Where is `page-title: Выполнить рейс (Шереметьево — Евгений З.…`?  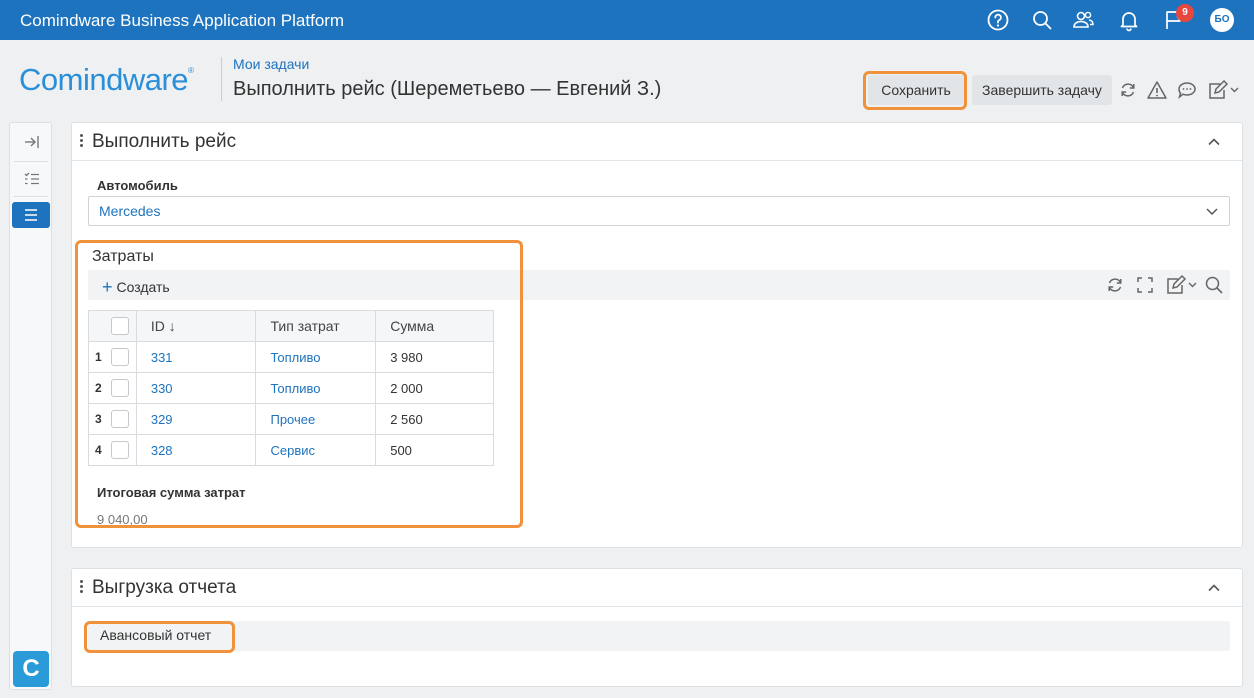 page-title: Выполнить рейс (Шереметьево — Евгений З.… is located at coordinates (447, 89).